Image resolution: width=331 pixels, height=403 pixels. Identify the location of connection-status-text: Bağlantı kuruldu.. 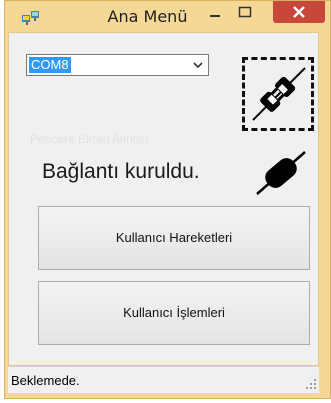
(121, 171).